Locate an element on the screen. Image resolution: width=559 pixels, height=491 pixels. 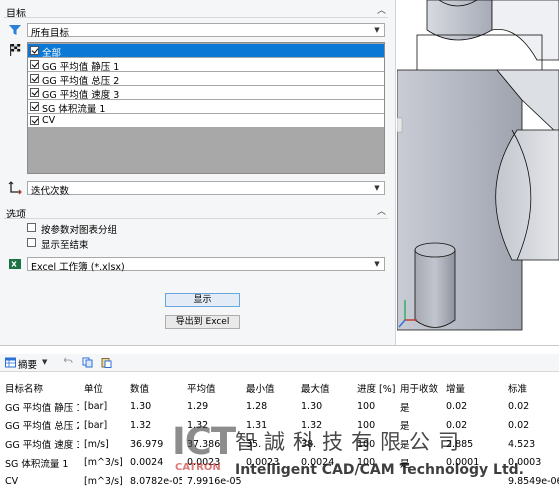
table-cell: 35. is located at coordinates (254, 444).